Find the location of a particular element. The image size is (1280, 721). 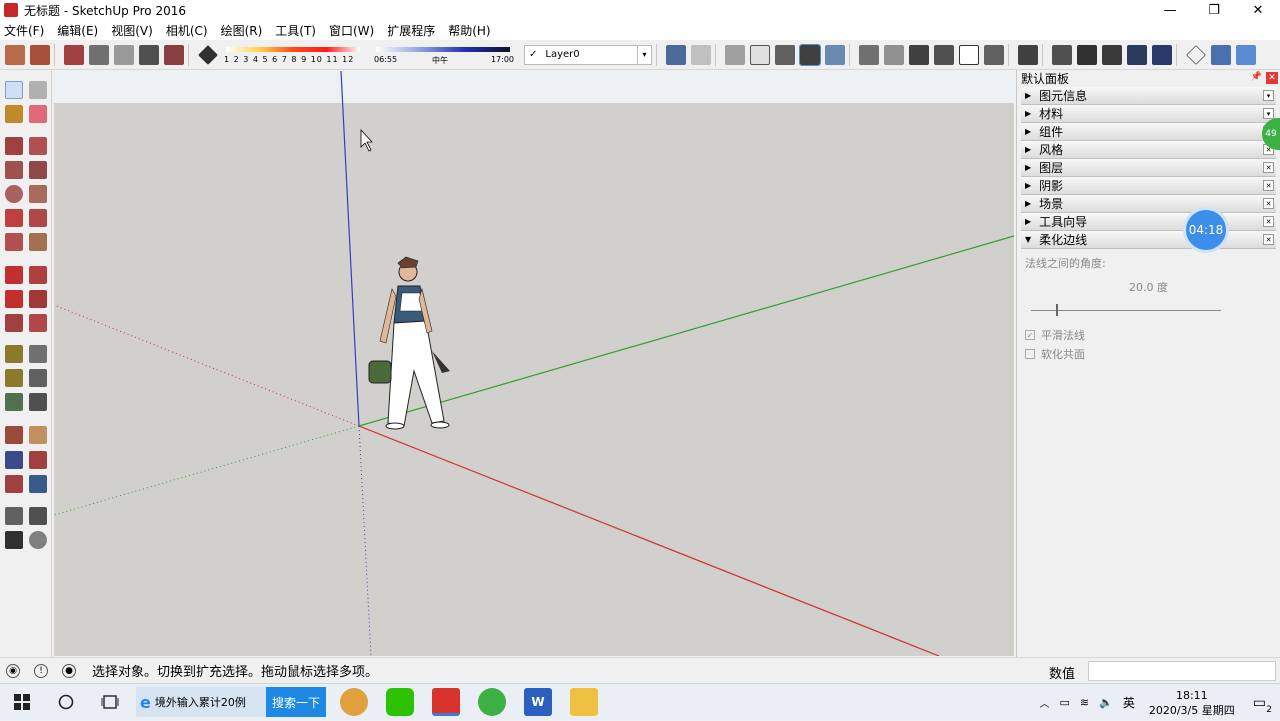

zoom-window-icon is located at coordinates (38, 460).